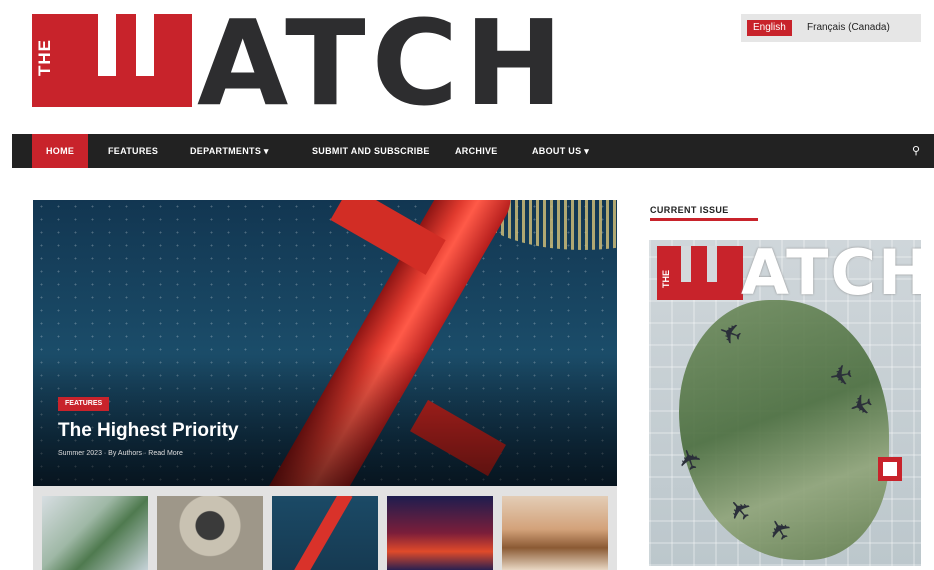 The height and width of the screenshot is (570, 934). Describe the element at coordinates (229, 151) in the screenshot. I see `nav-departments: DEPARTMENTS ▾` at that location.